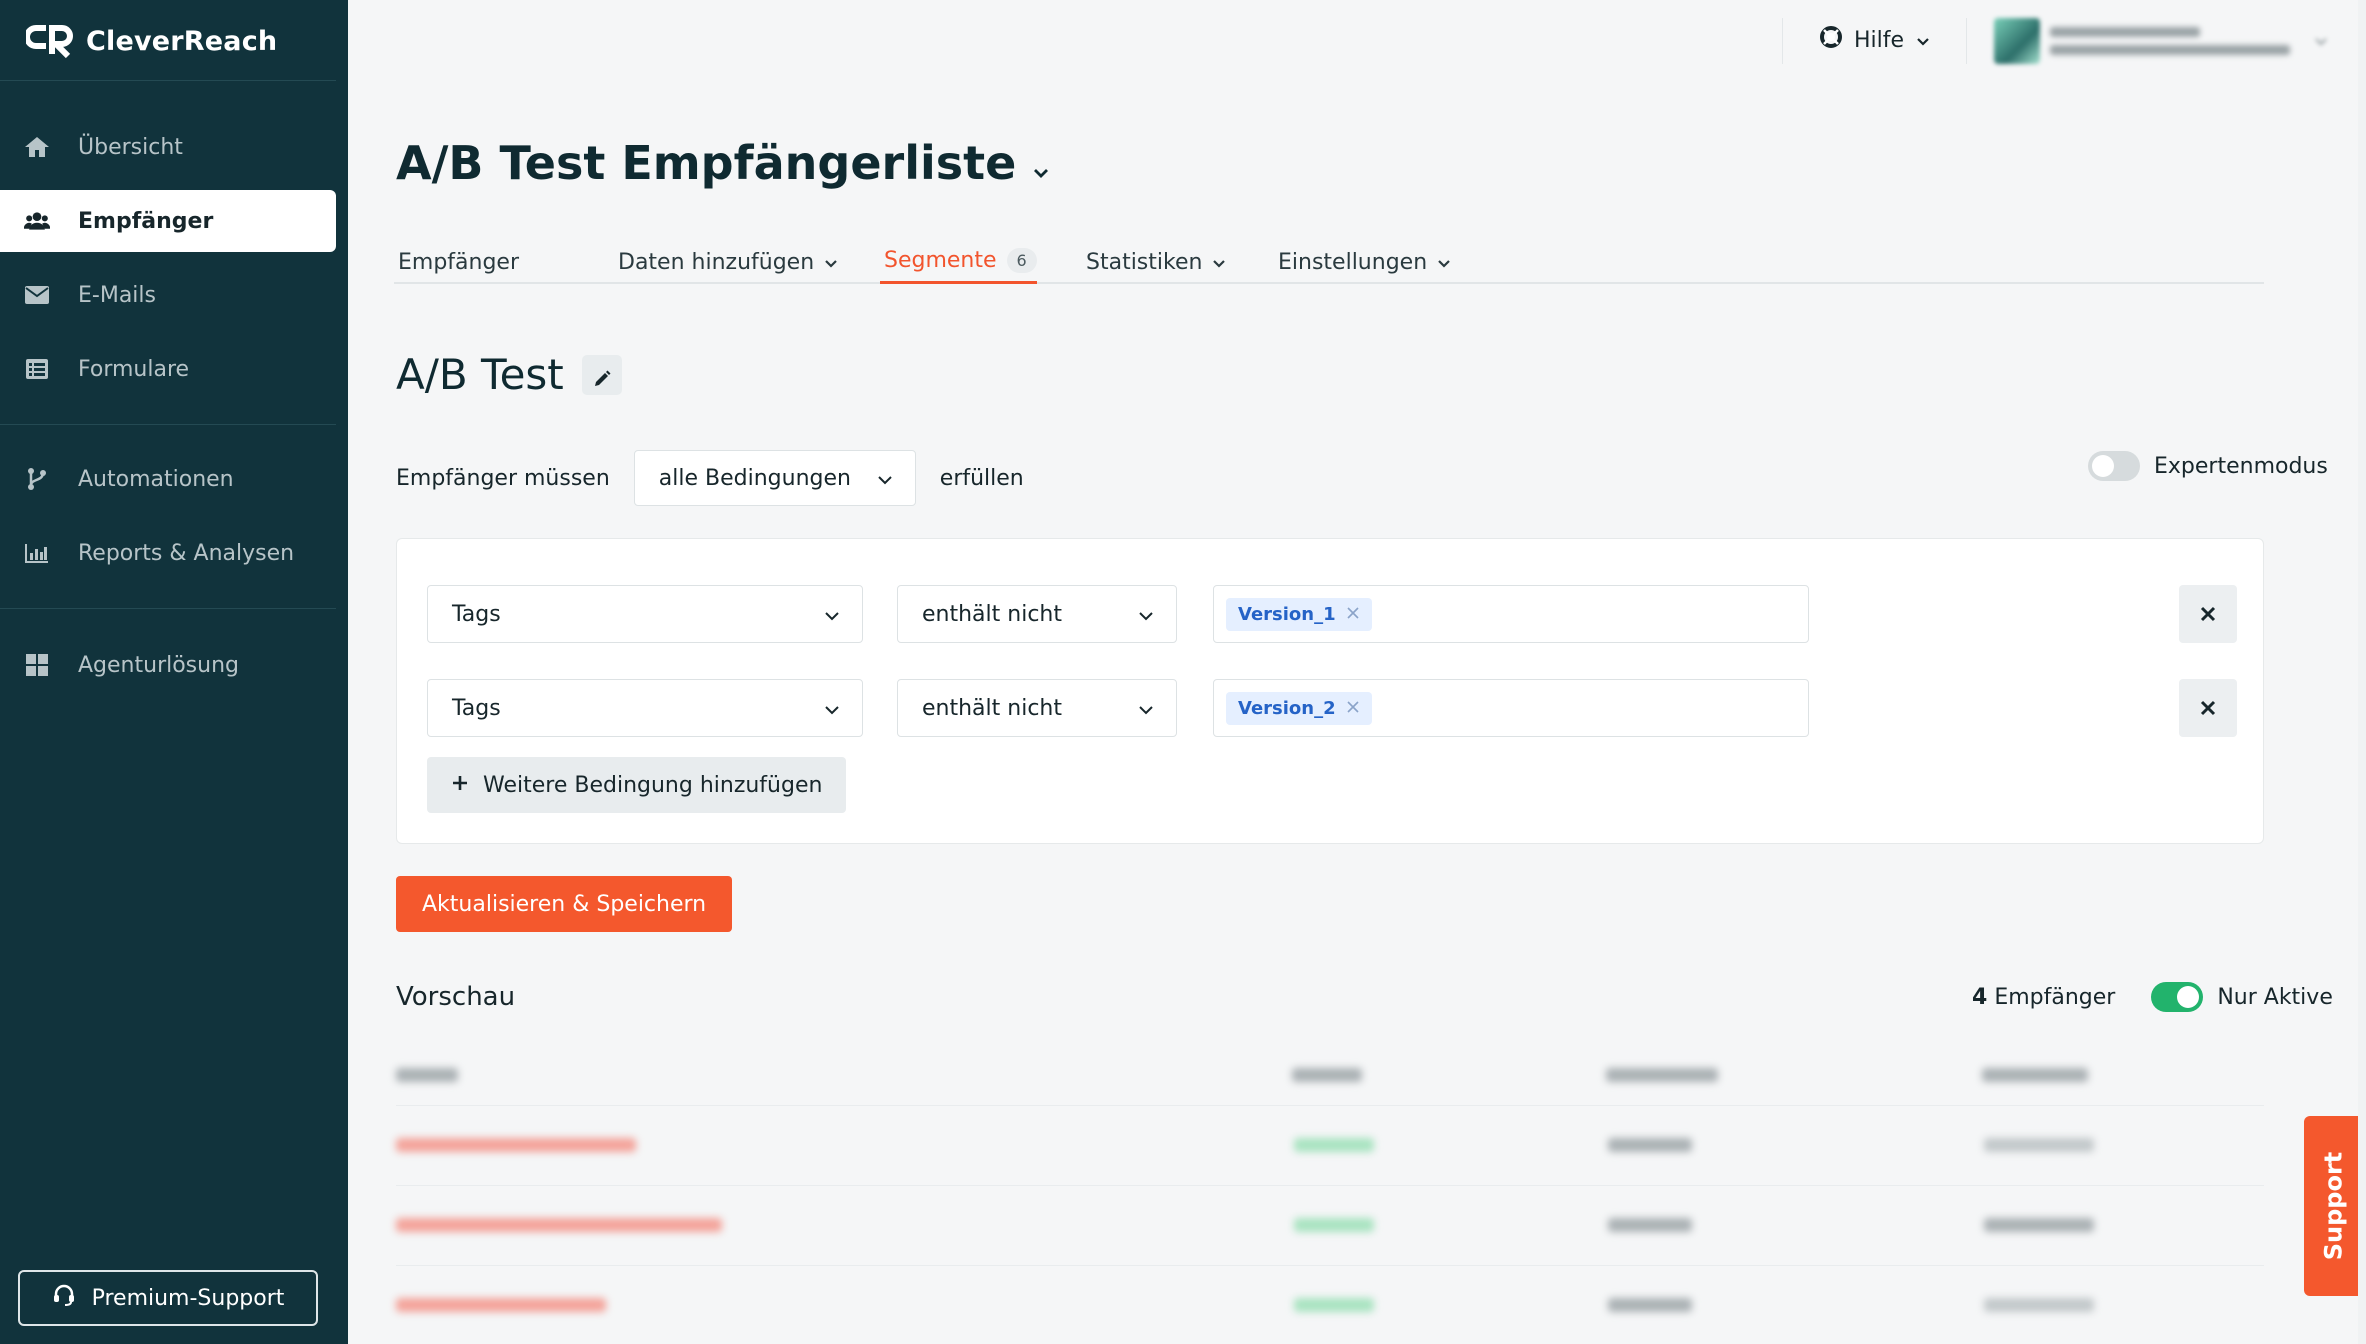 The width and height of the screenshot is (2366, 1344). Describe the element at coordinates (1299, 614) in the screenshot. I see `tag-chip: Version_1` at that location.